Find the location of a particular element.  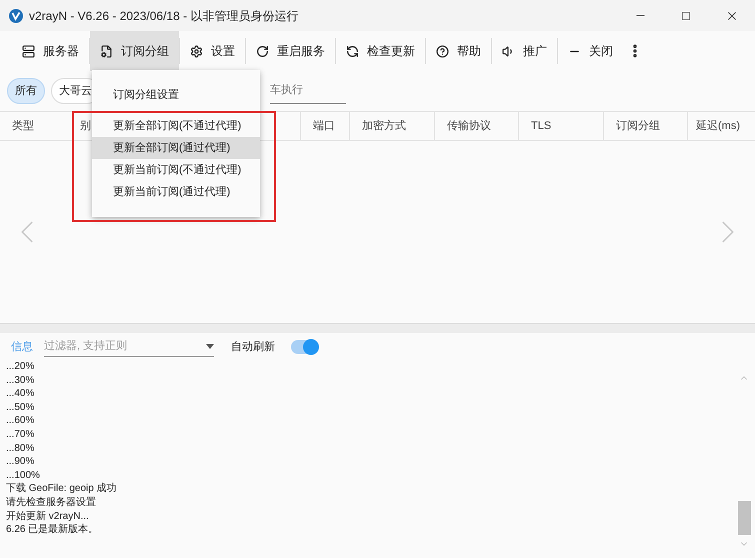

auto-refresh-label: 自动刷新 is located at coordinates (253, 347).